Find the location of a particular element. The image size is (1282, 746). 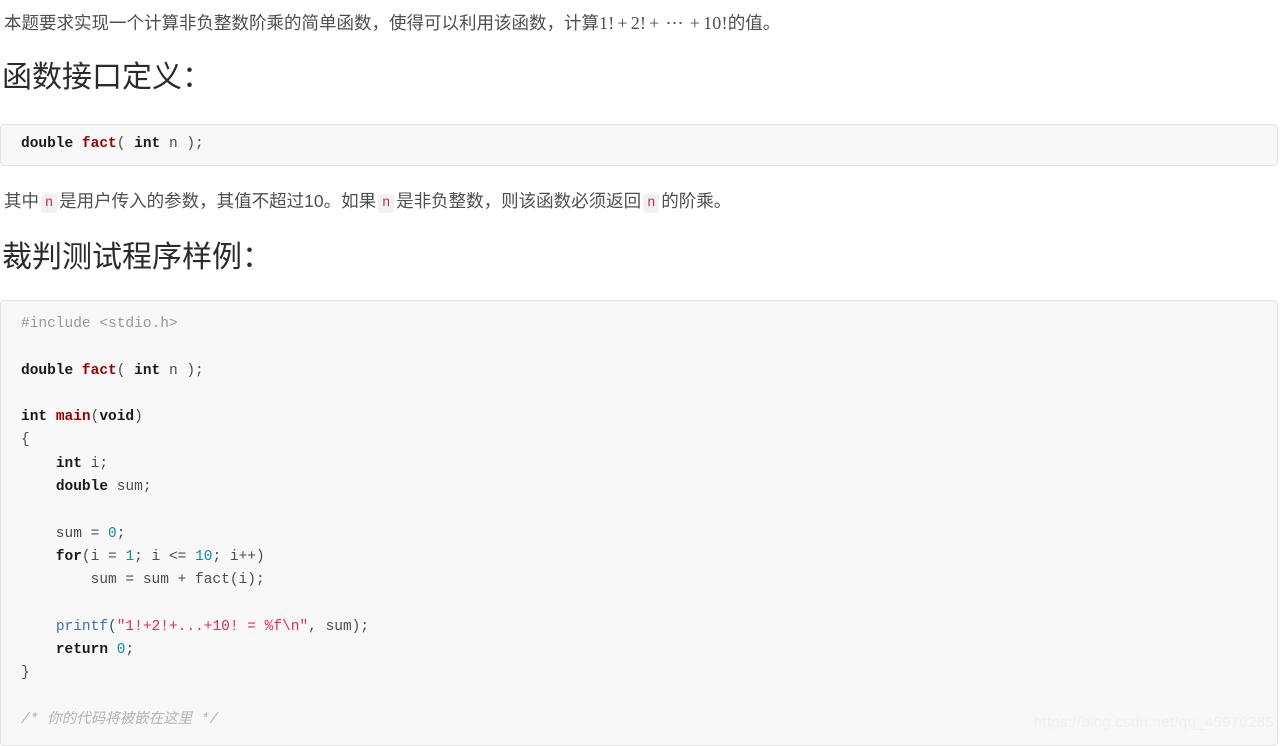

code-token-num: 0 is located at coordinates (112, 533).